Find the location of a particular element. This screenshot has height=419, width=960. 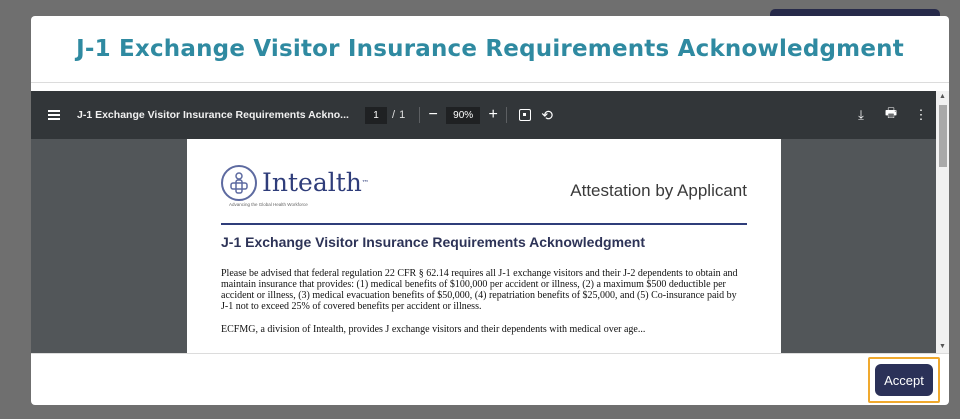

hamburger-icon is located at coordinates (54, 115).